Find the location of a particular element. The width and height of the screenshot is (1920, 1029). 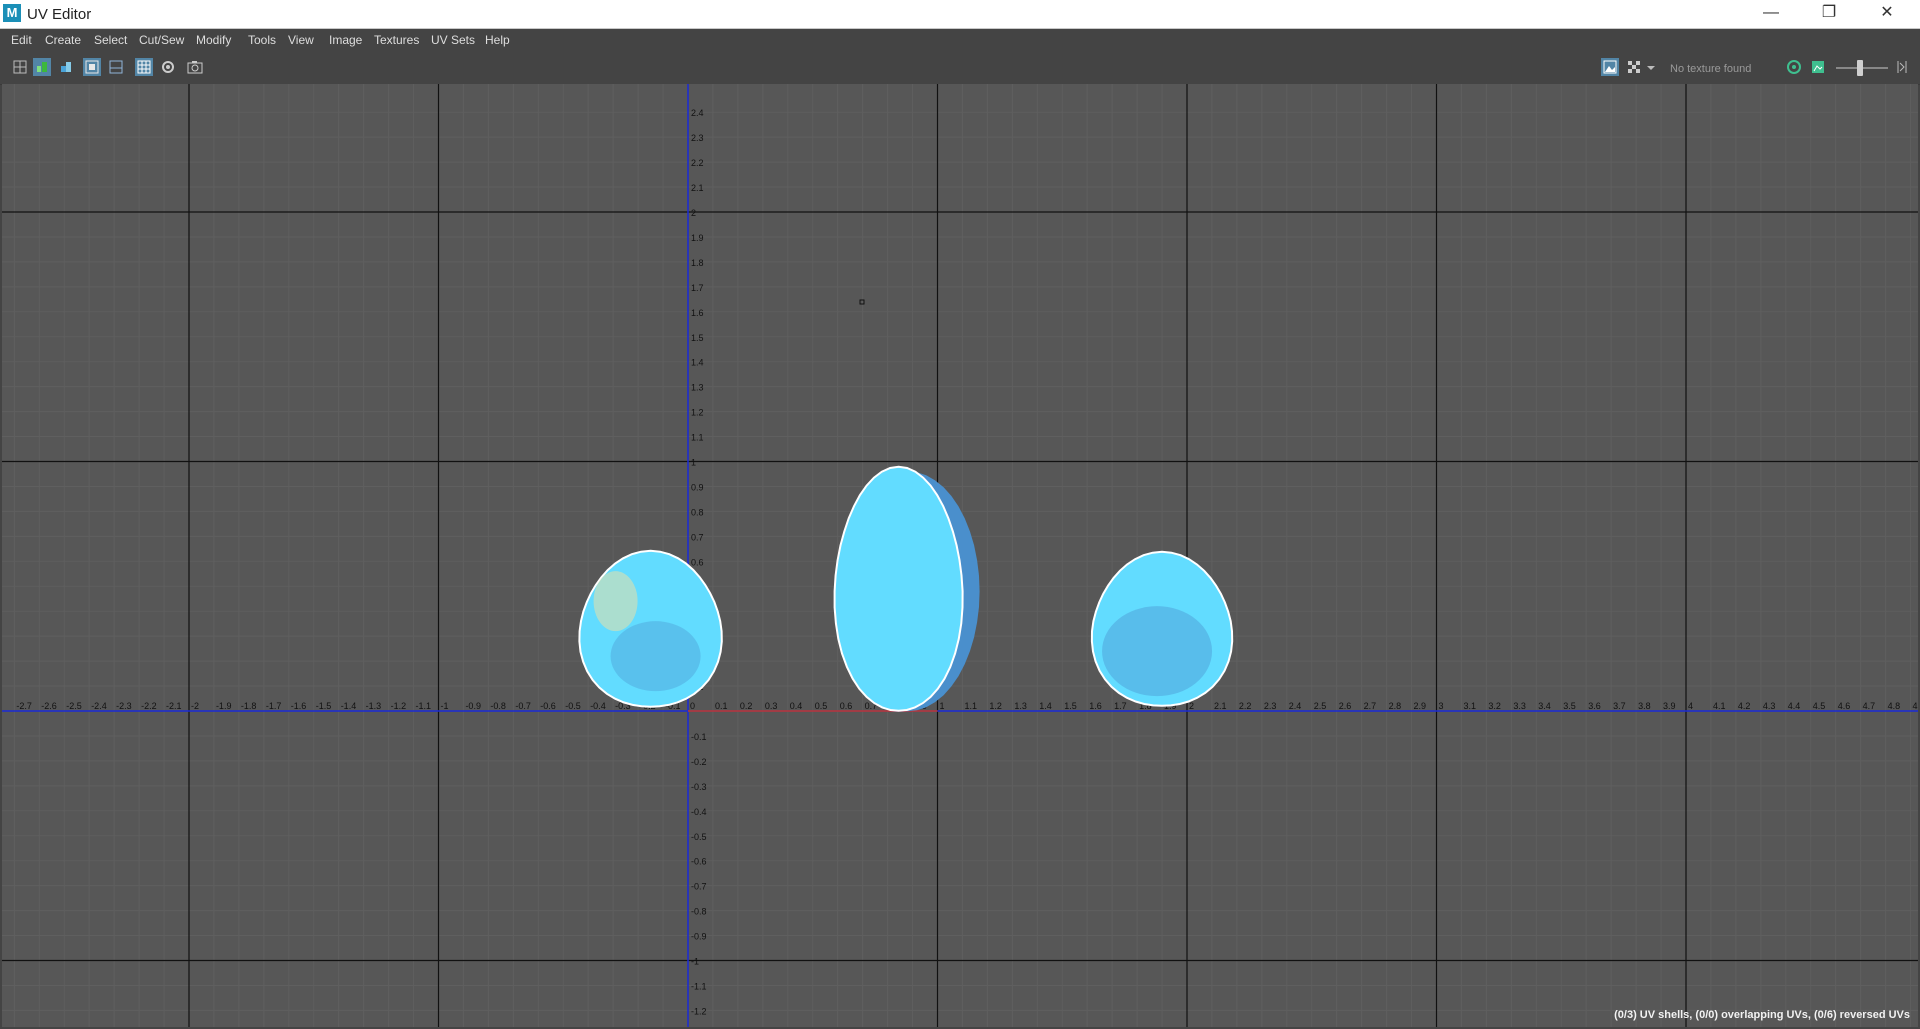

close-icon: ✕ is located at coordinates (1887, 12).